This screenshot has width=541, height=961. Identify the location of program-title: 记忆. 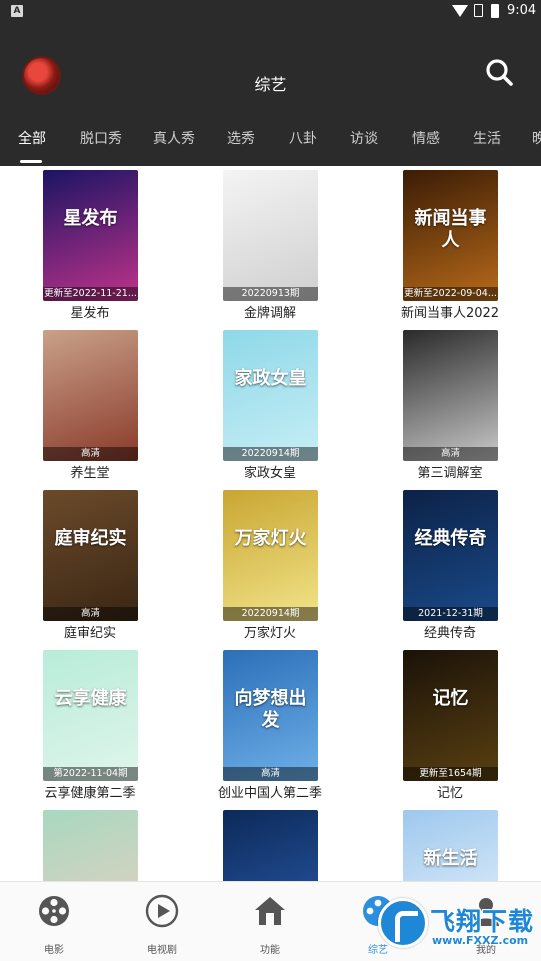
(449, 793).